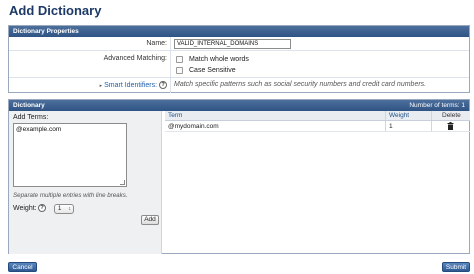  What do you see at coordinates (179, 70) in the screenshot?
I see `case-sensitive-checkbox` at bounding box center [179, 70].